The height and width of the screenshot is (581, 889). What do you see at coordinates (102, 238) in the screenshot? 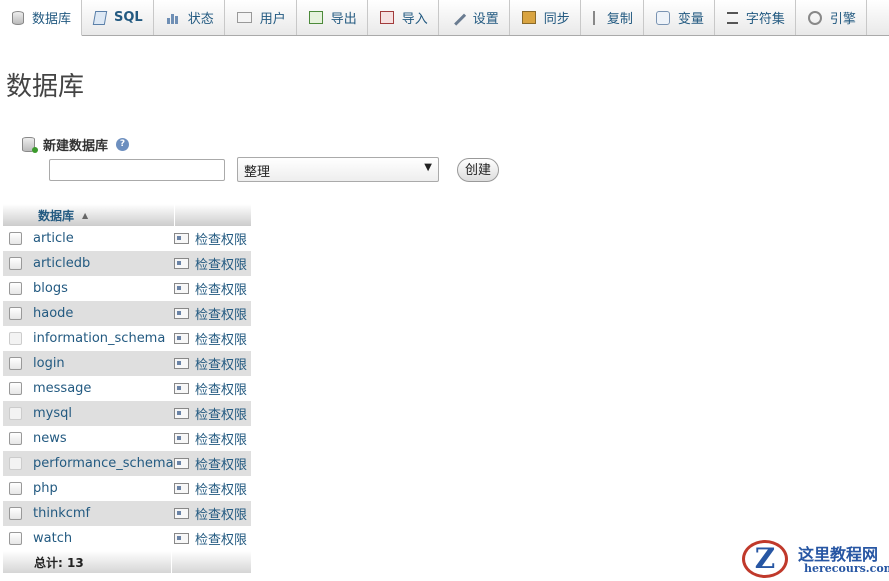
I see `database-link: article` at bounding box center [102, 238].